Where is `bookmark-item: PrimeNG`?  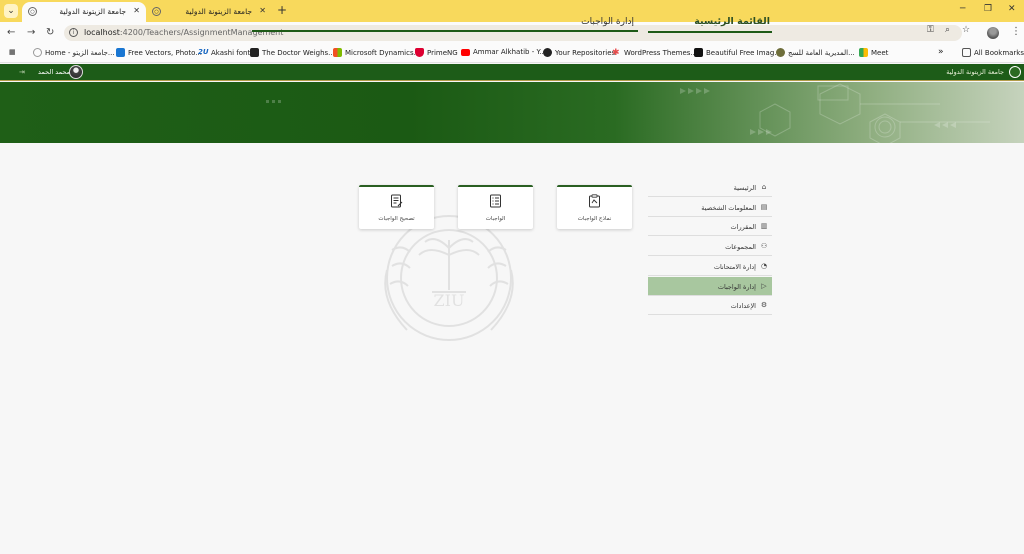
bookmark-item: PrimeNG is located at coordinates (436, 52).